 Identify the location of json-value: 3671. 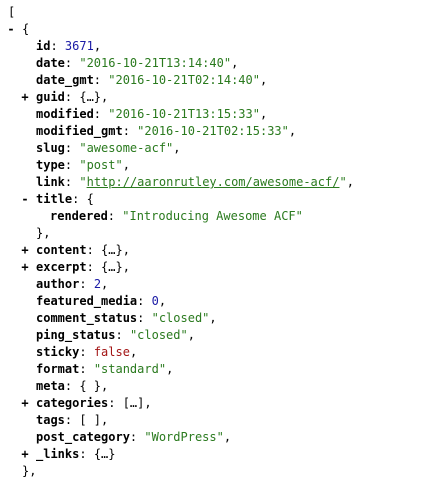
(79, 46).